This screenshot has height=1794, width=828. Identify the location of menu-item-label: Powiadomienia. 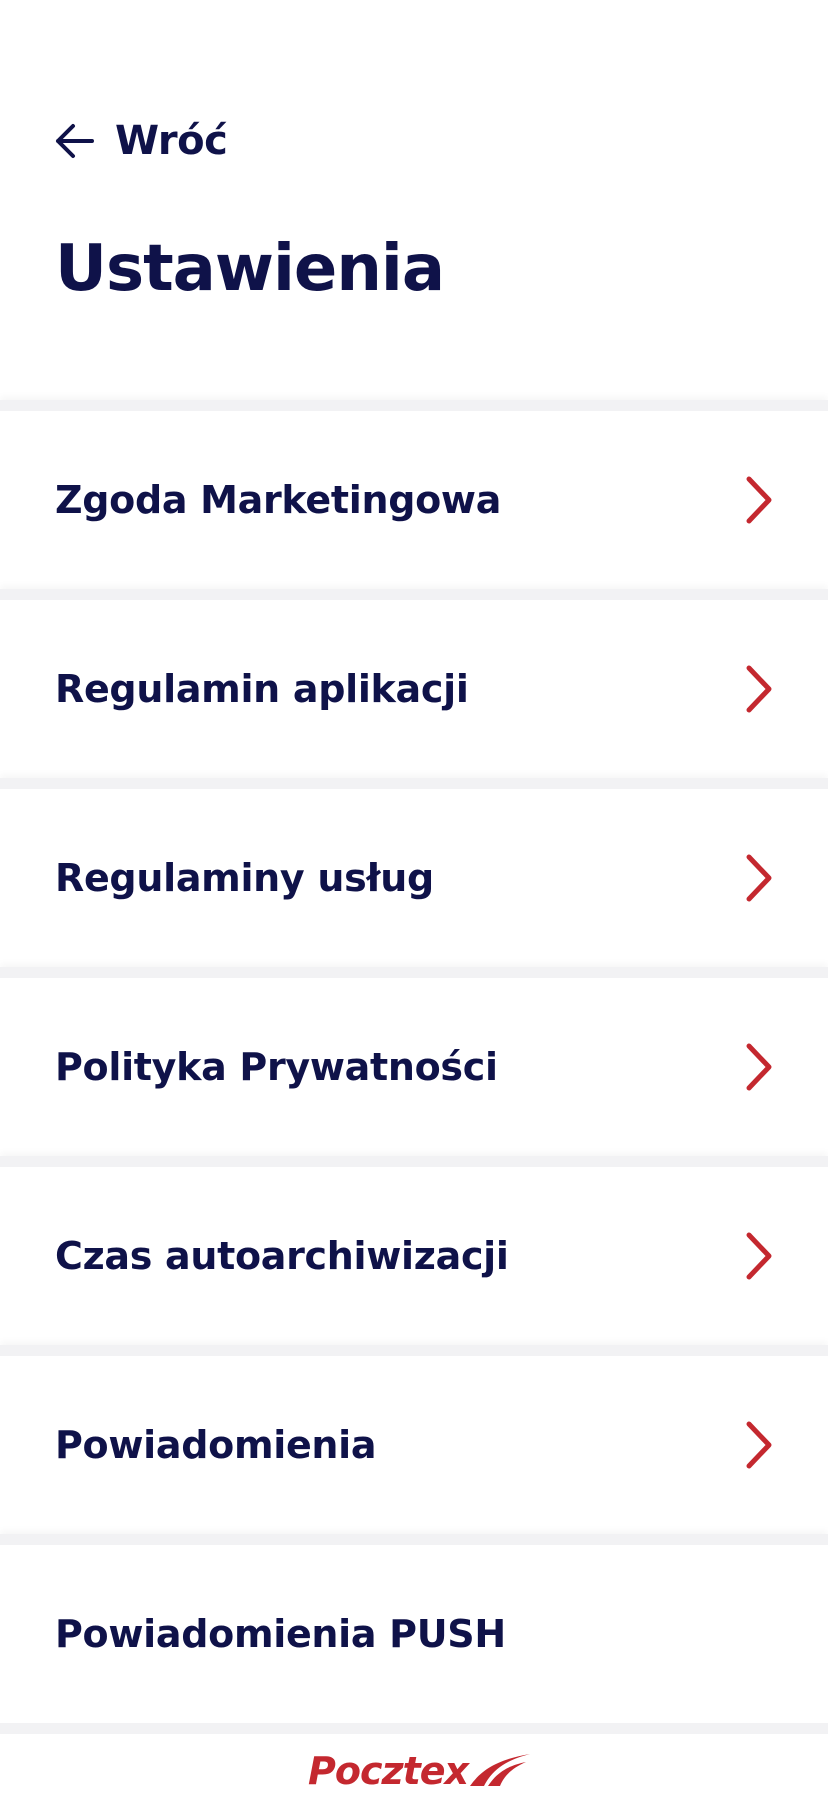
(216, 1445).